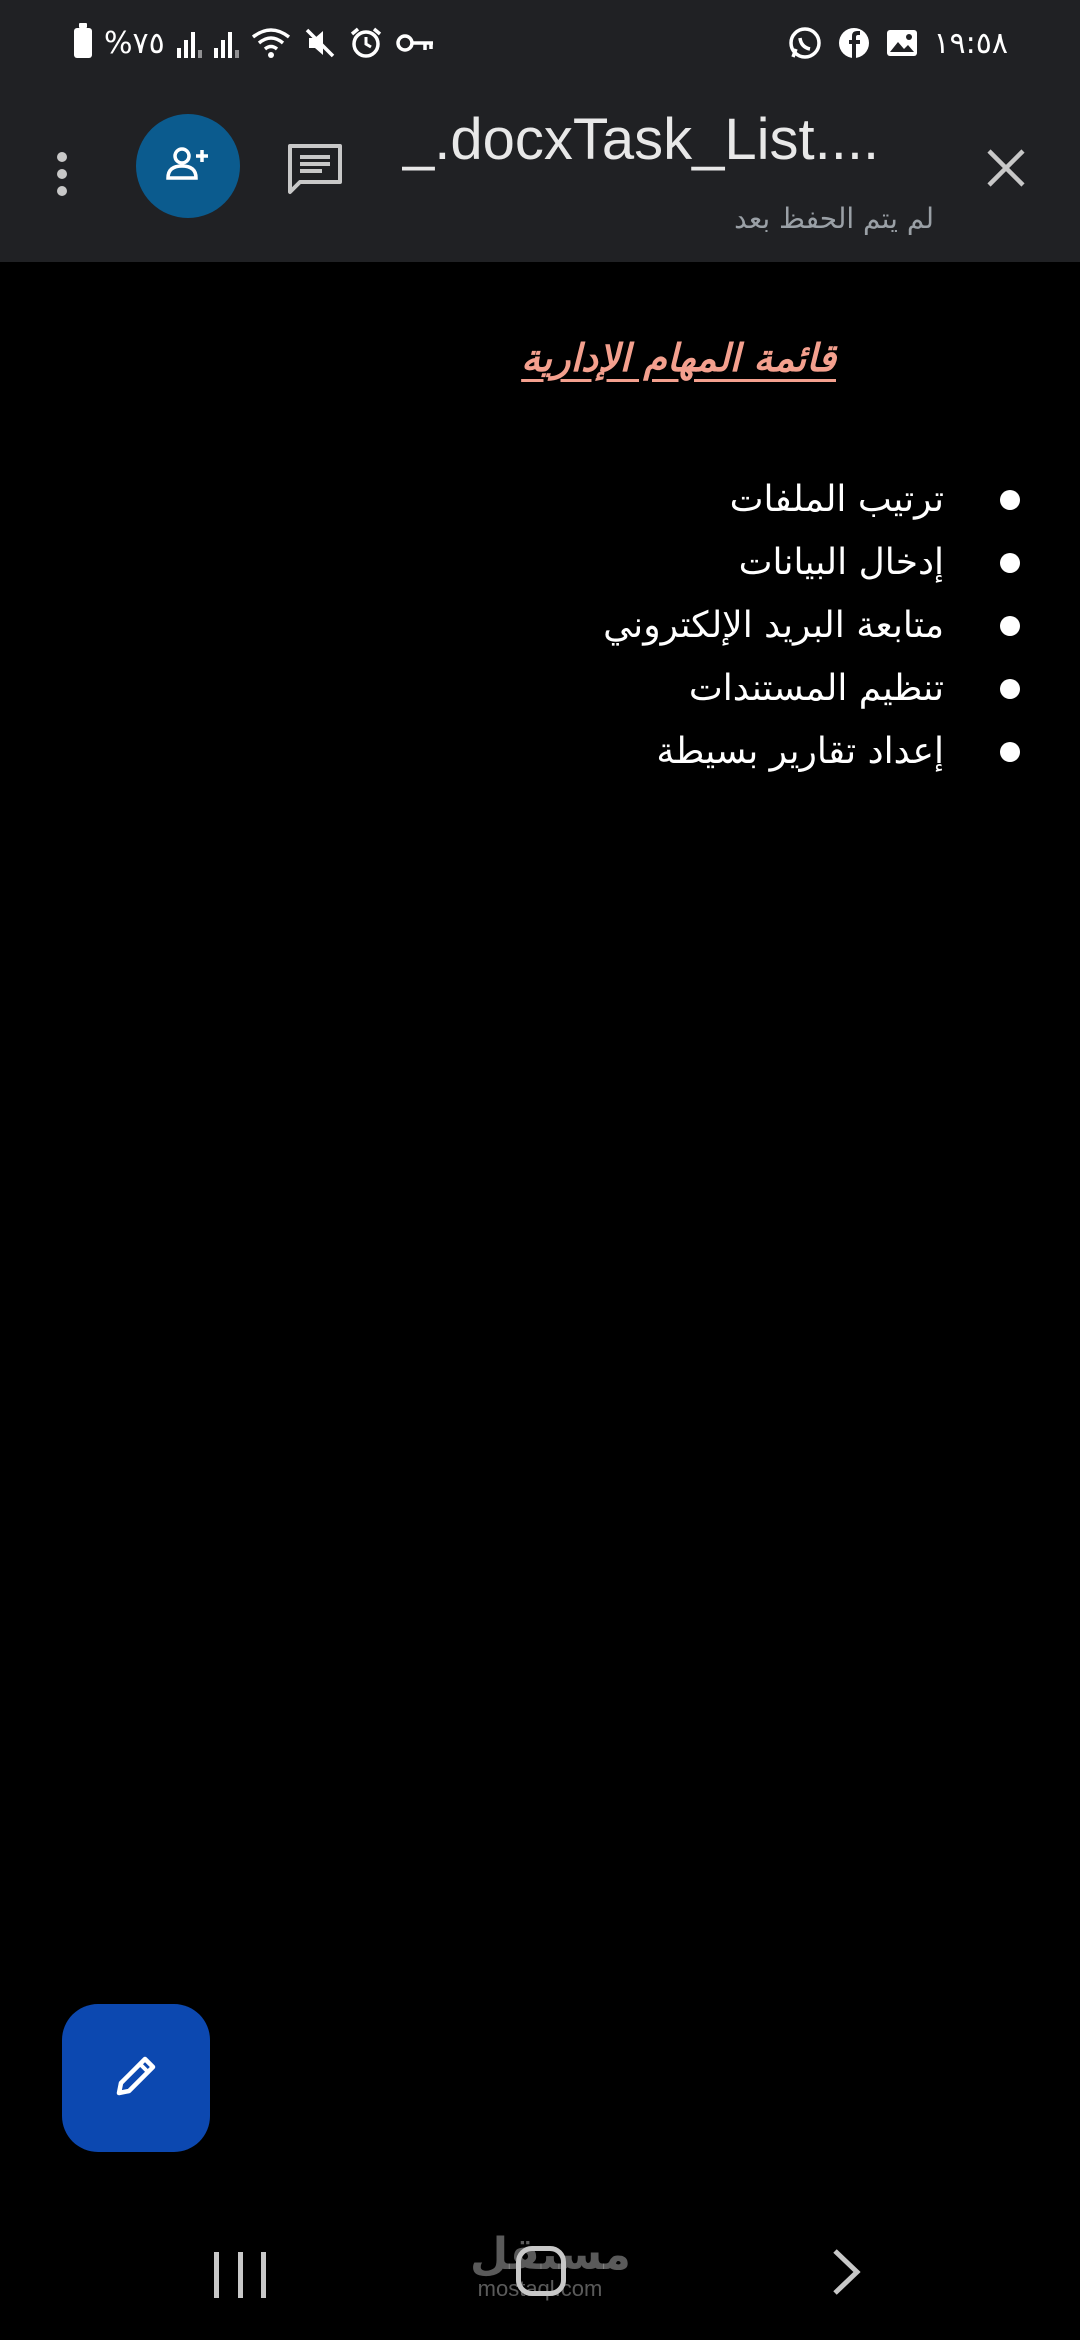  Describe the element at coordinates (816, 688) in the screenshot. I see `task-text: تنظيم المستندات` at that location.